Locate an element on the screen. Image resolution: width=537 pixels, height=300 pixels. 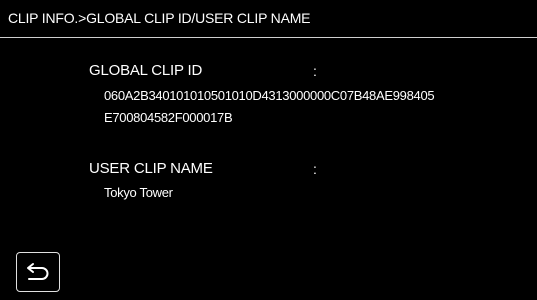
page-title: CLIP INFO.>GLOBAL CLIP ID/USER CLIP NAME is located at coordinates (159, 18).